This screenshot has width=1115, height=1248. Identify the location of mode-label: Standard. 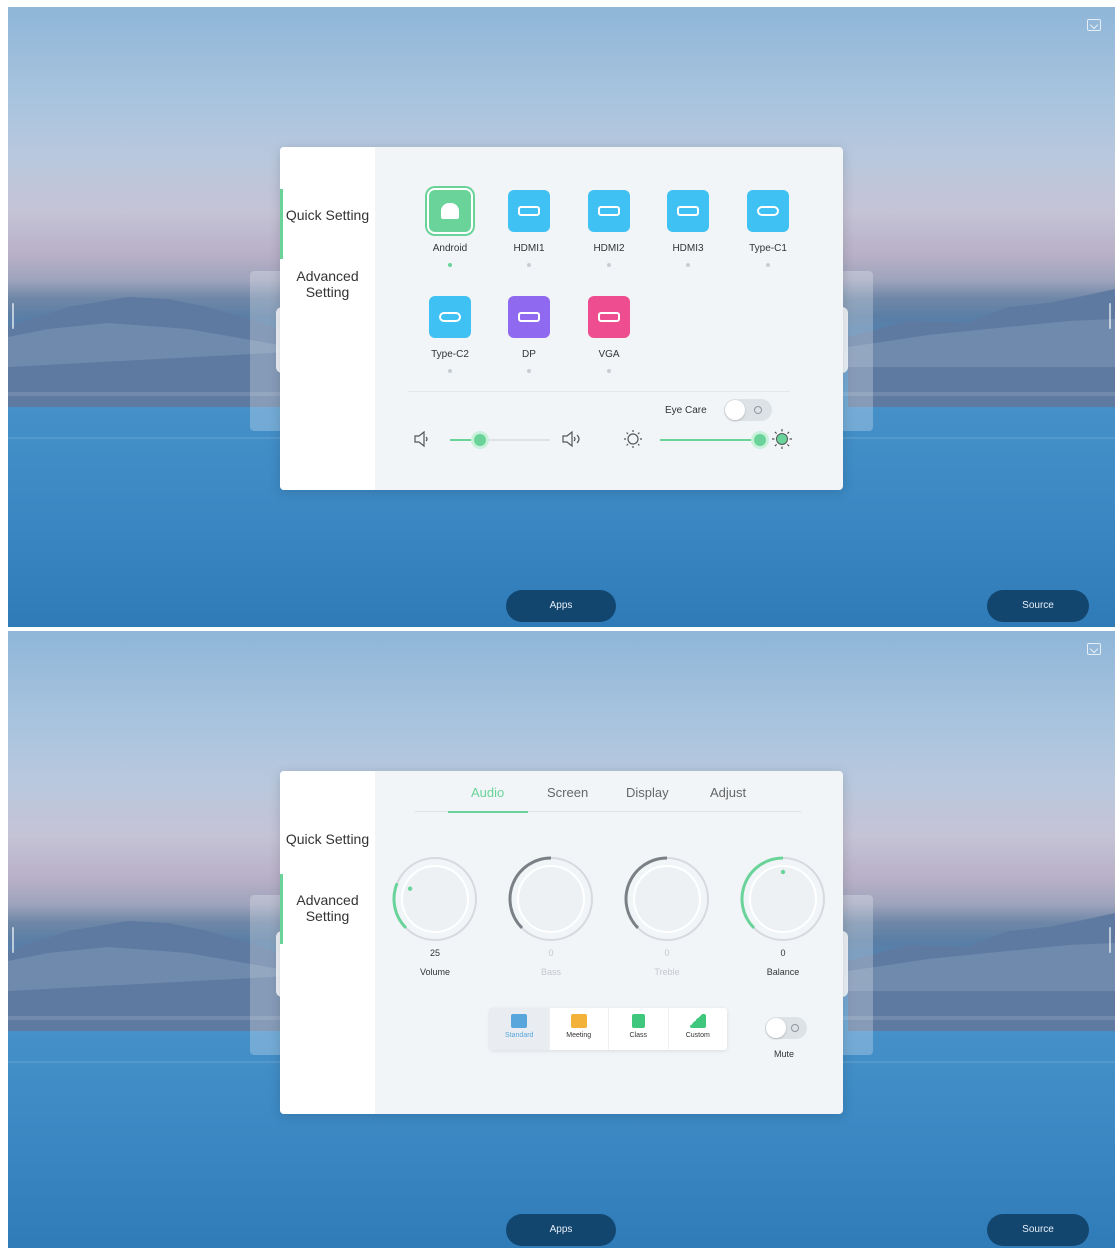
(519, 1035).